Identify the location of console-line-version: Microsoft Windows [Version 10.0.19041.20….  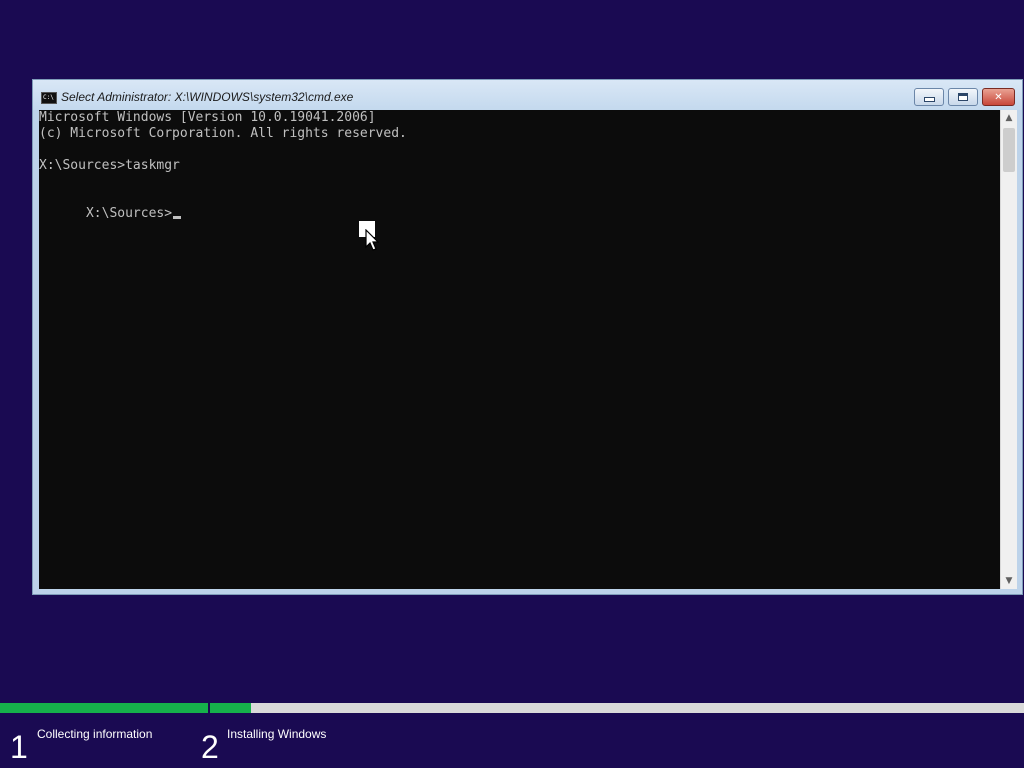
(207, 117).